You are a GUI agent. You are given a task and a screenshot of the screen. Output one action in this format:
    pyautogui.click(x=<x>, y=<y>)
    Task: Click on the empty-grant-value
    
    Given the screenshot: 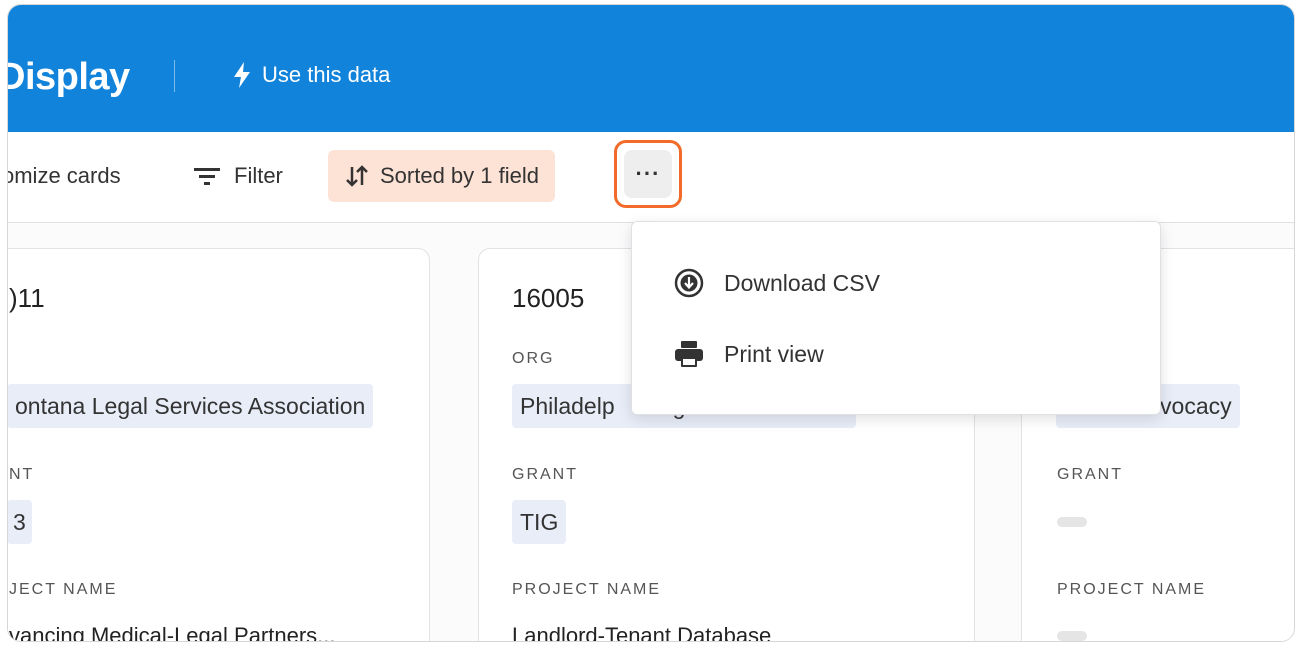 What is the action you would take?
    pyautogui.click(x=1072, y=522)
    